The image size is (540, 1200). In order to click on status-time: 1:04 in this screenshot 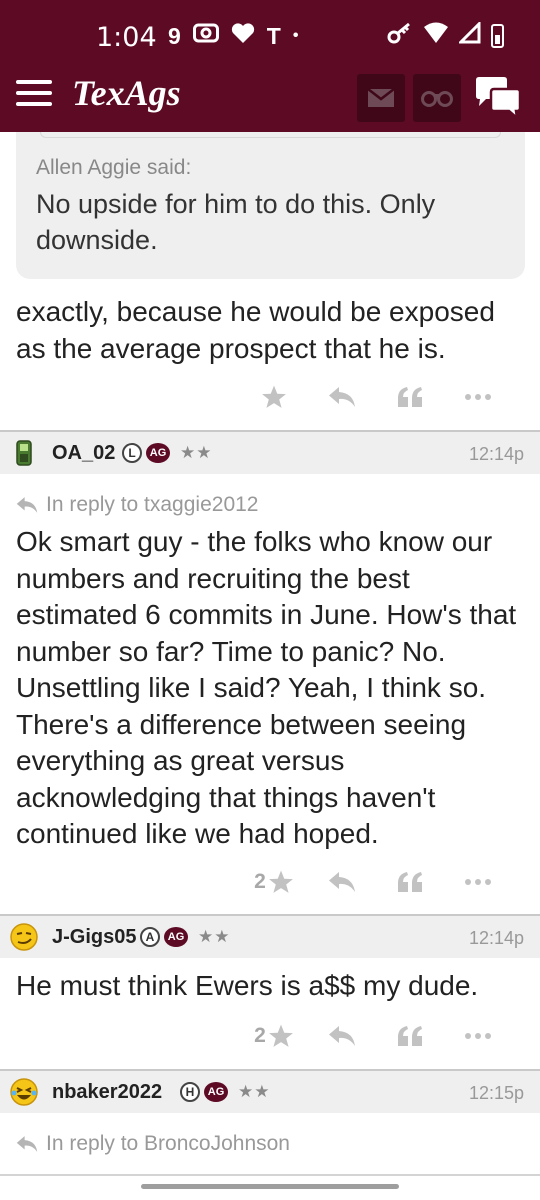, I will do `click(126, 37)`.